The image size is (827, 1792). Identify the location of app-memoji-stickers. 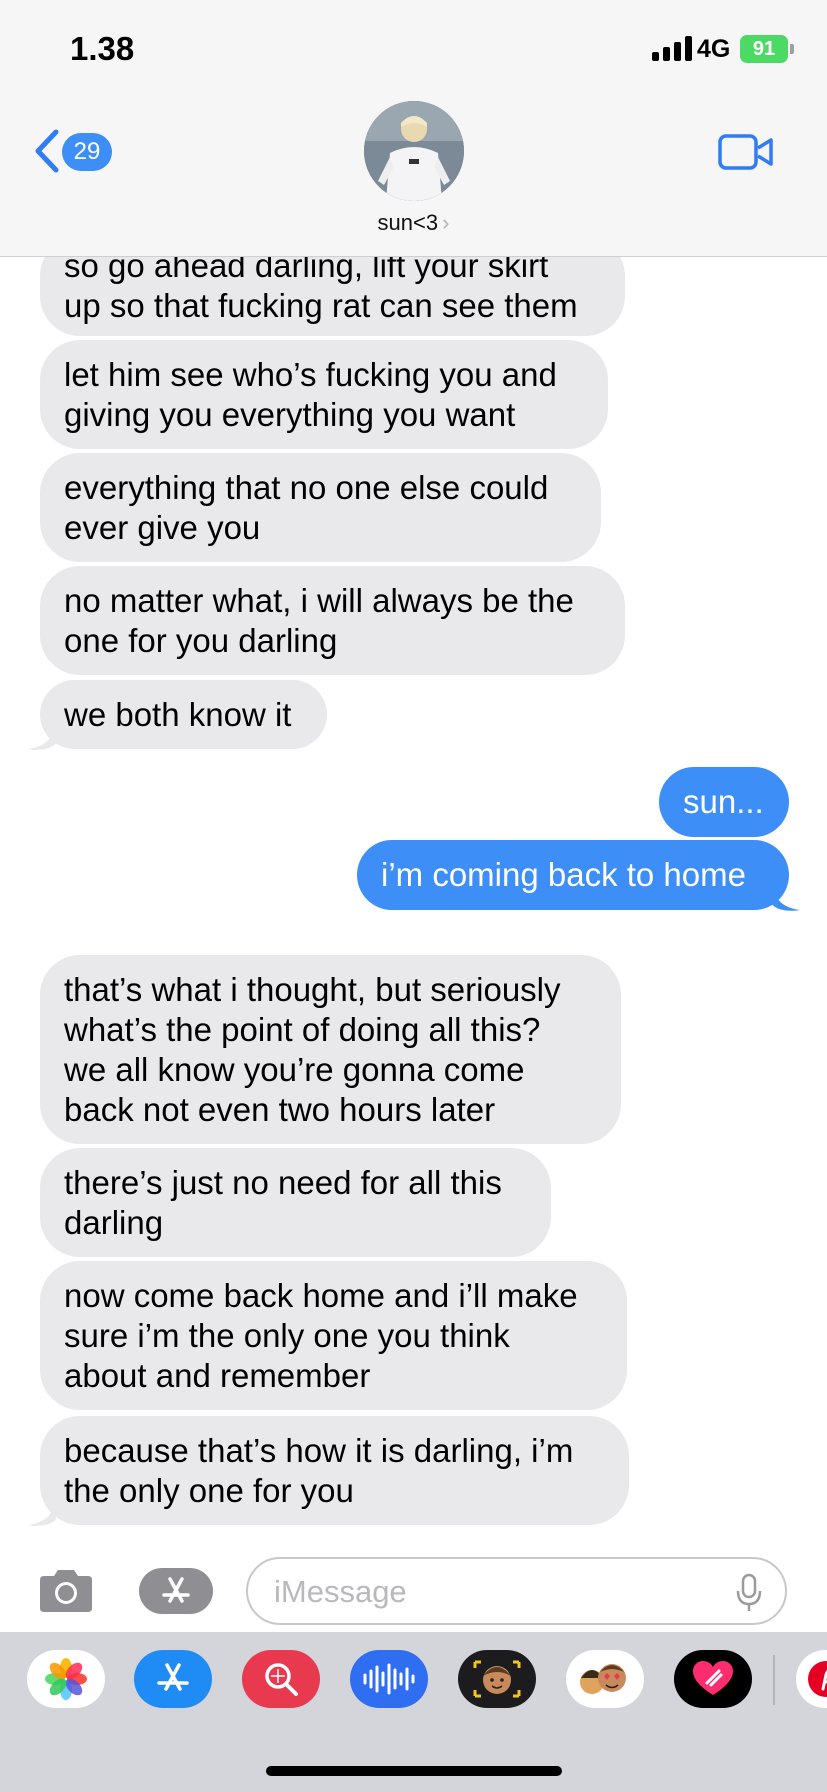
(605, 1679).